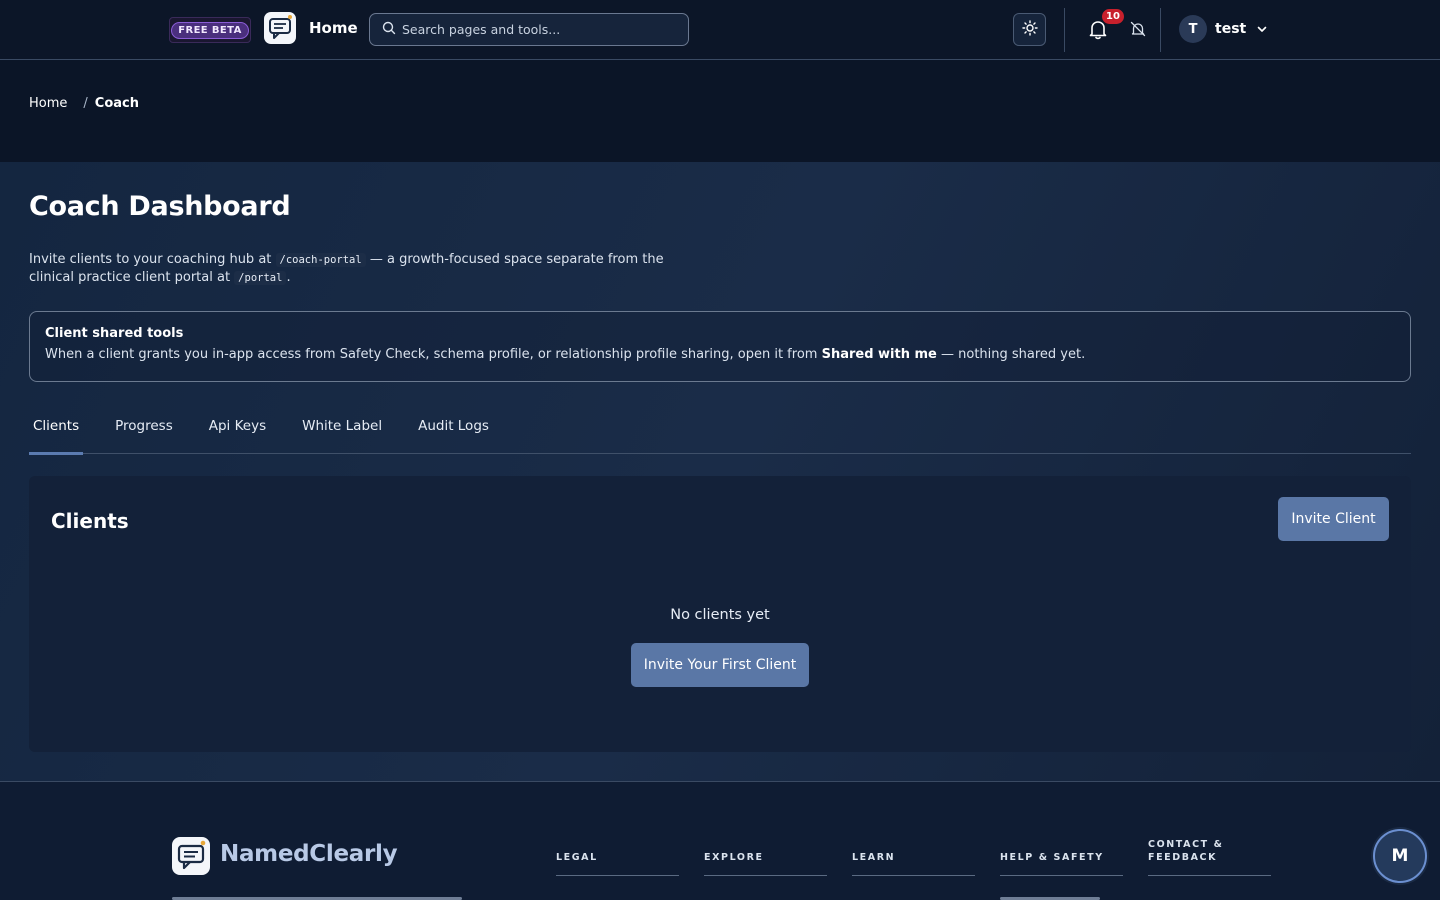 This screenshot has height=900, width=1440. What do you see at coordinates (320, 260) in the screenshot?
I see `coach-portal-code: /coach-portal` at bounding box center [320, 260].